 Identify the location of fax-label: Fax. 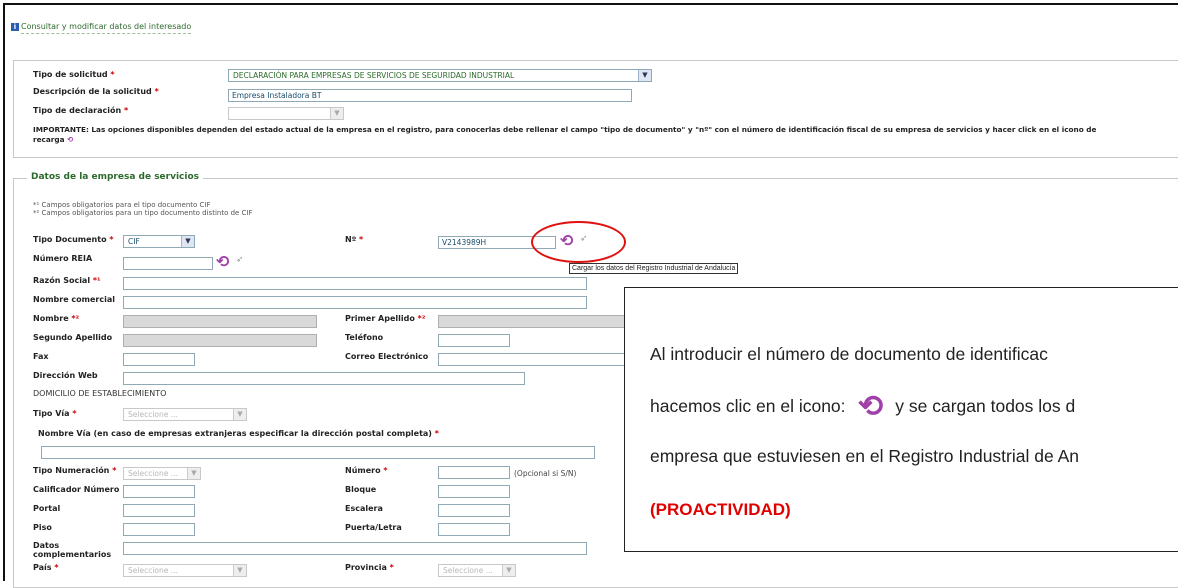
(41, 356).